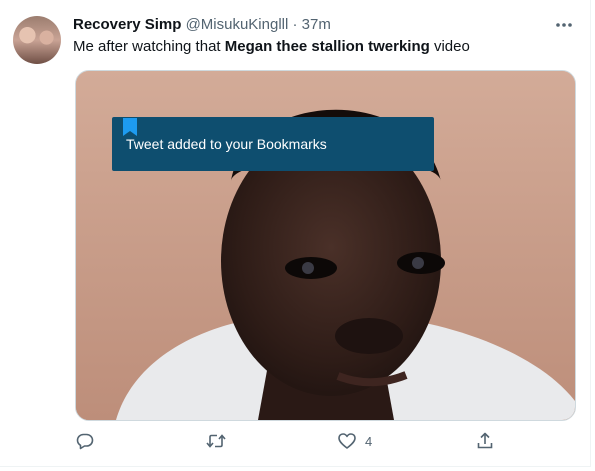 This screenshot has height=471, width=595. I want to click on like-button: 4, so click(354, 441).